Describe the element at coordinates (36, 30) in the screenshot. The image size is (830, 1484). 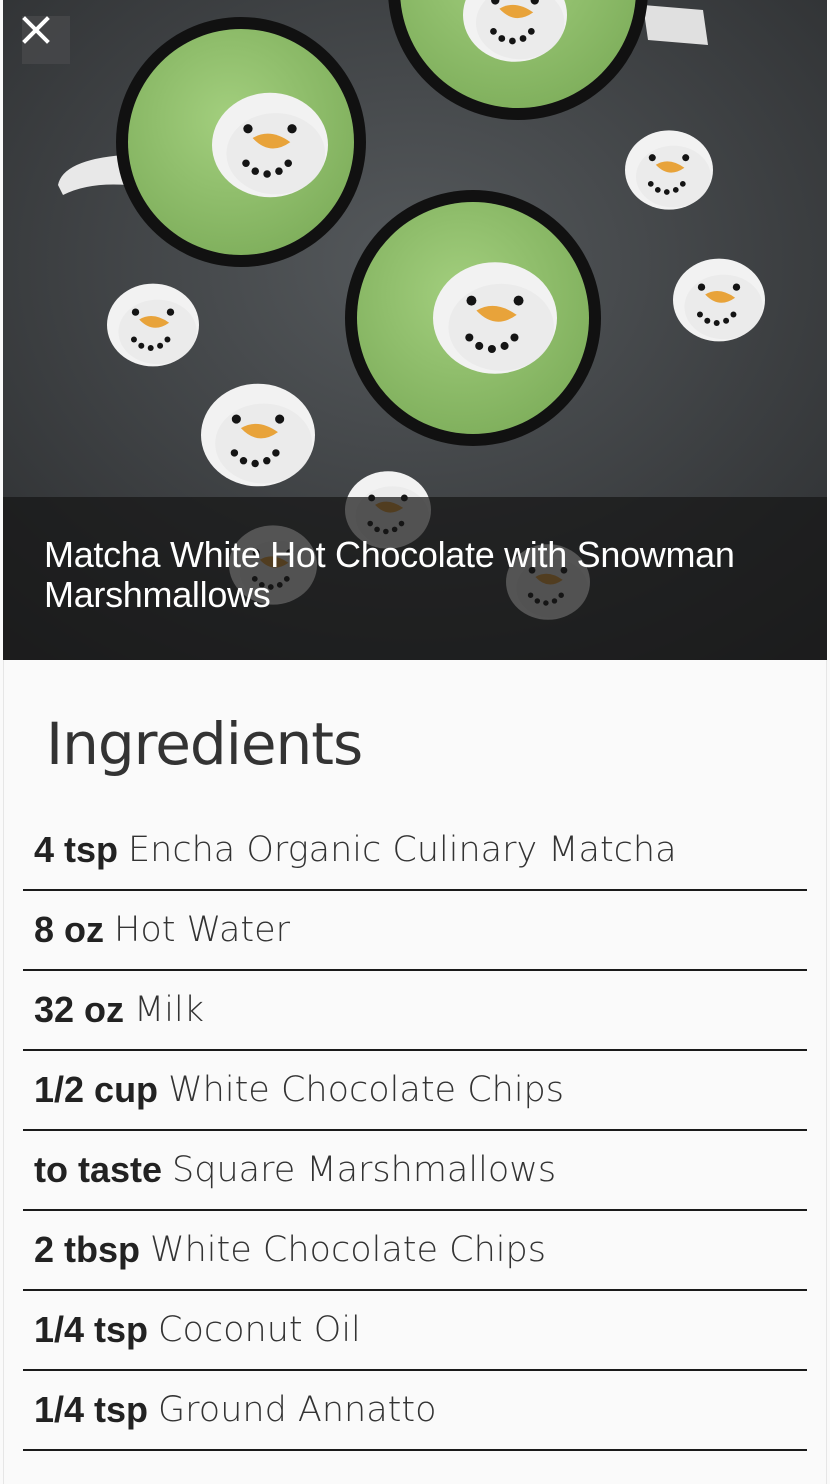
I see `close-icon` at that location.